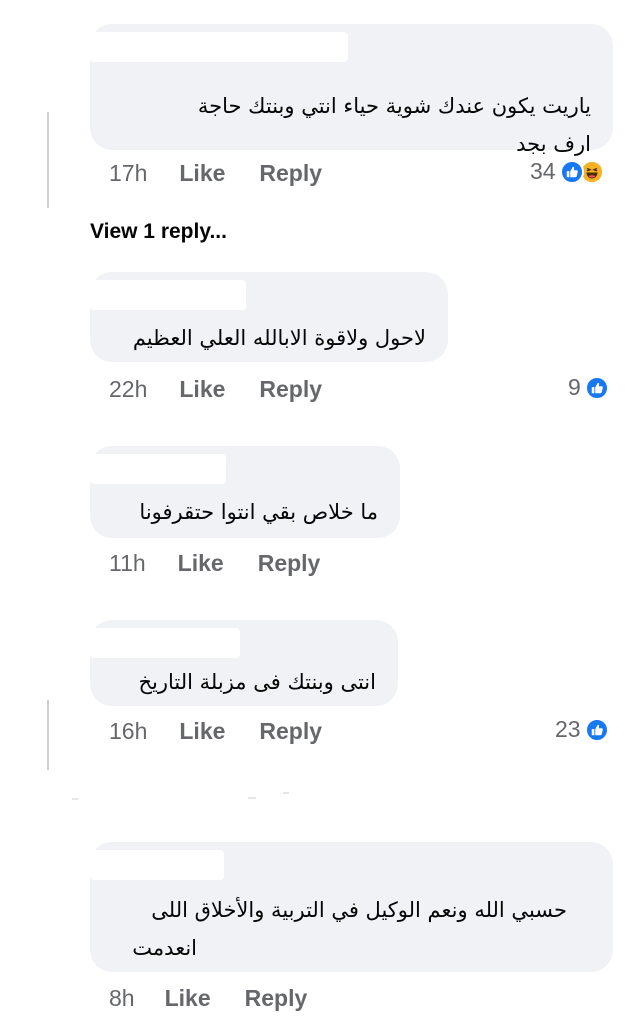  I want to click on comment-meta: 16h Like Reply, so click(215, 731).